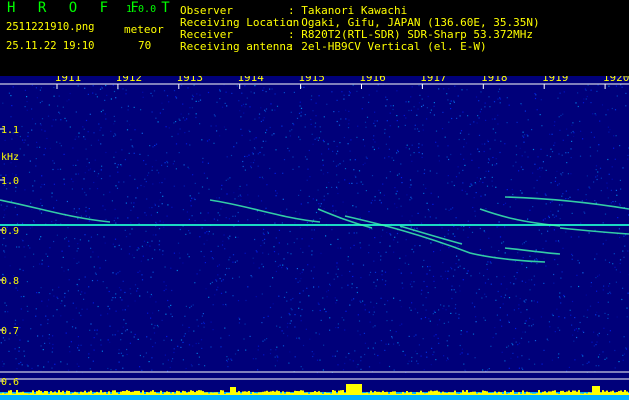  I want to click on file-name: 2511221910.png, so click(50, 27).